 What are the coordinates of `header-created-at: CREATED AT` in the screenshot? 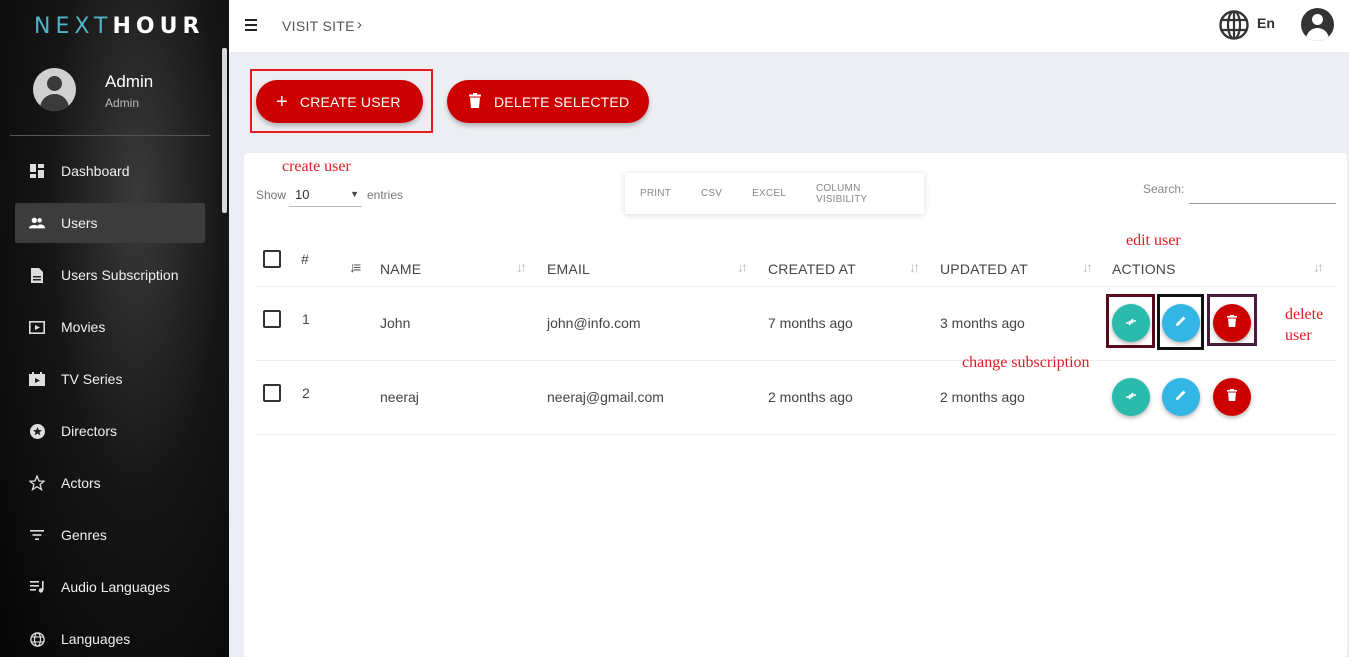 It's located at (812, 269).